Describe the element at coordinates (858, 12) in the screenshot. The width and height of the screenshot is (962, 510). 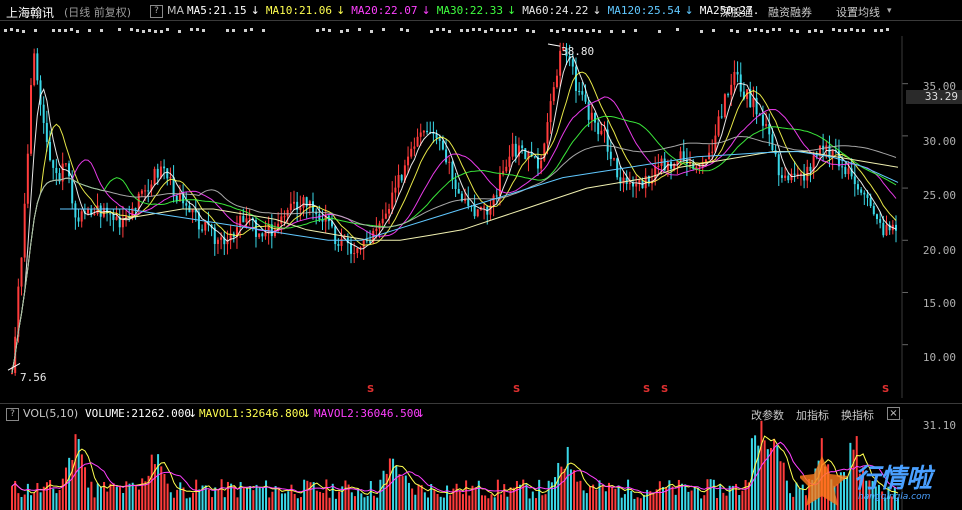
I see `set-ma-button: 设置均线` at that location.